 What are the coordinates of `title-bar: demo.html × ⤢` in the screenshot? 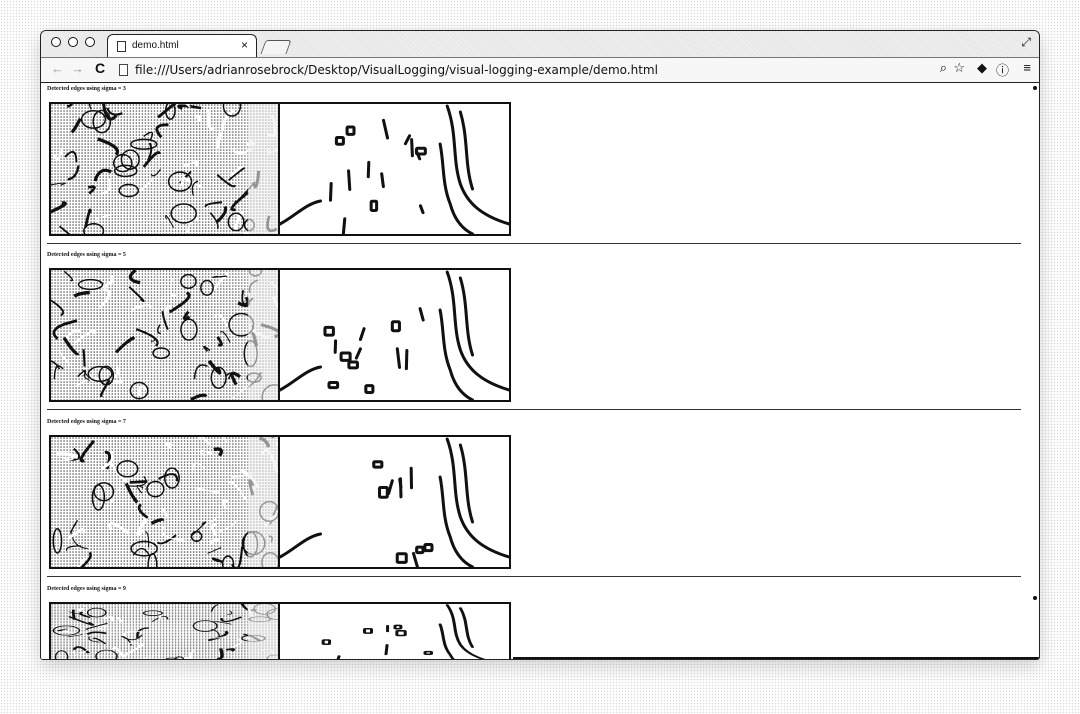 It's located at (540, 44).